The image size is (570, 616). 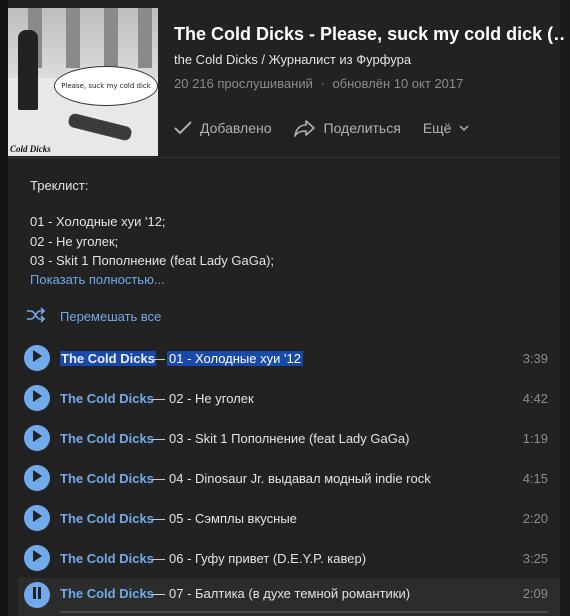 I want to click on cover-speech-bubble: Please, suck my cold dick, so click(x=106, y=86).